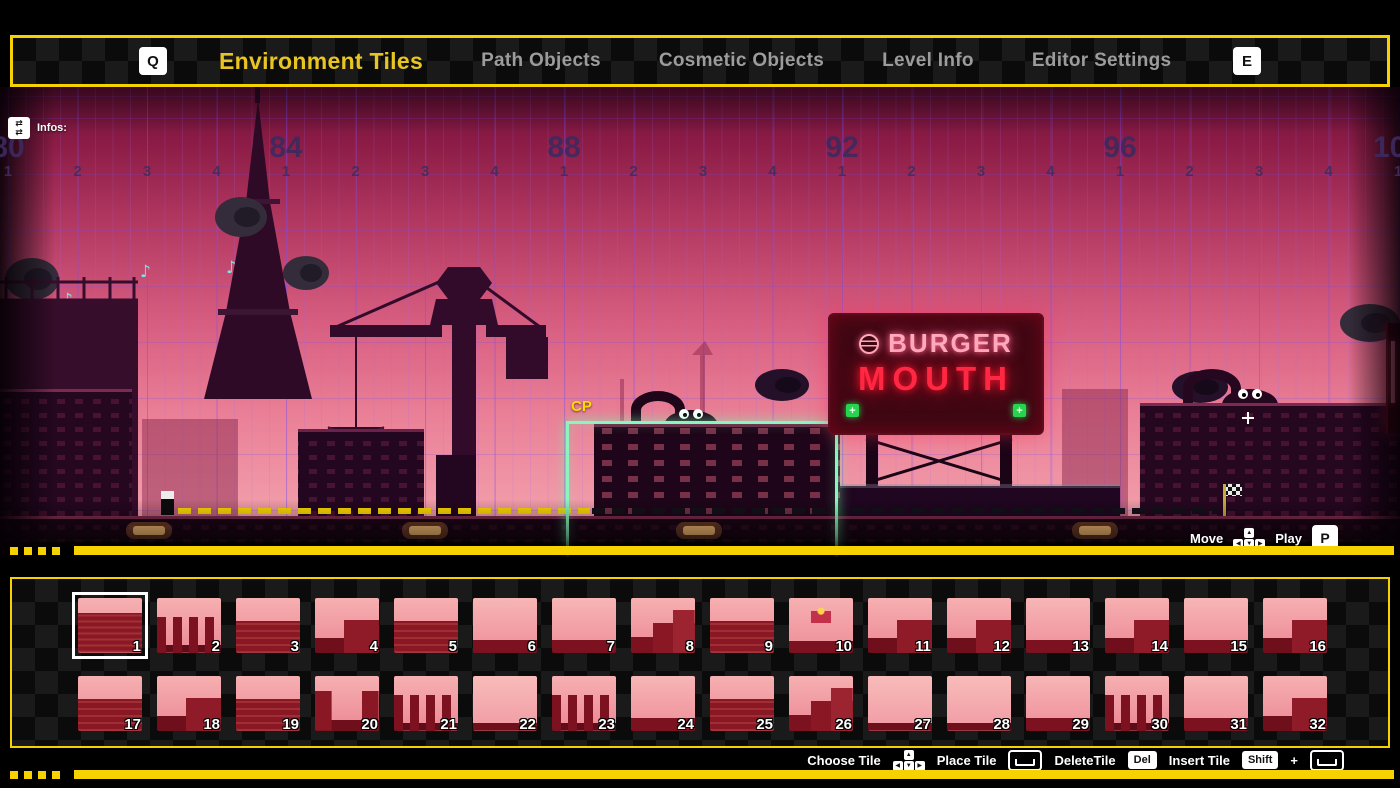  Describe the element at coordinates (211, 724) in the screenshot. I see `tile-number: 18` at that location.